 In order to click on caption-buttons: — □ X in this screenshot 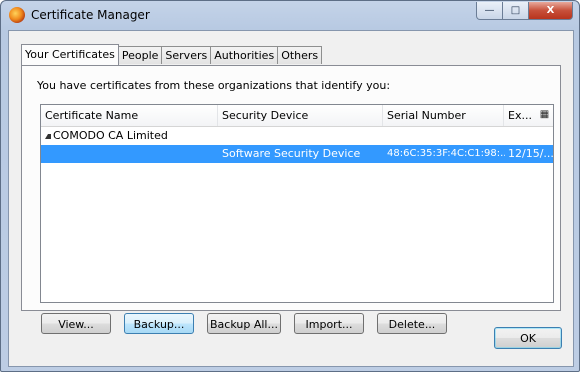, I will do `click(524, 11)`.